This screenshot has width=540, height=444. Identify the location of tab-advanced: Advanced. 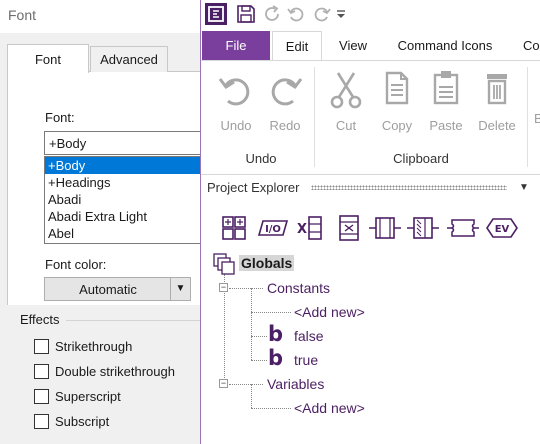
(129, 59).